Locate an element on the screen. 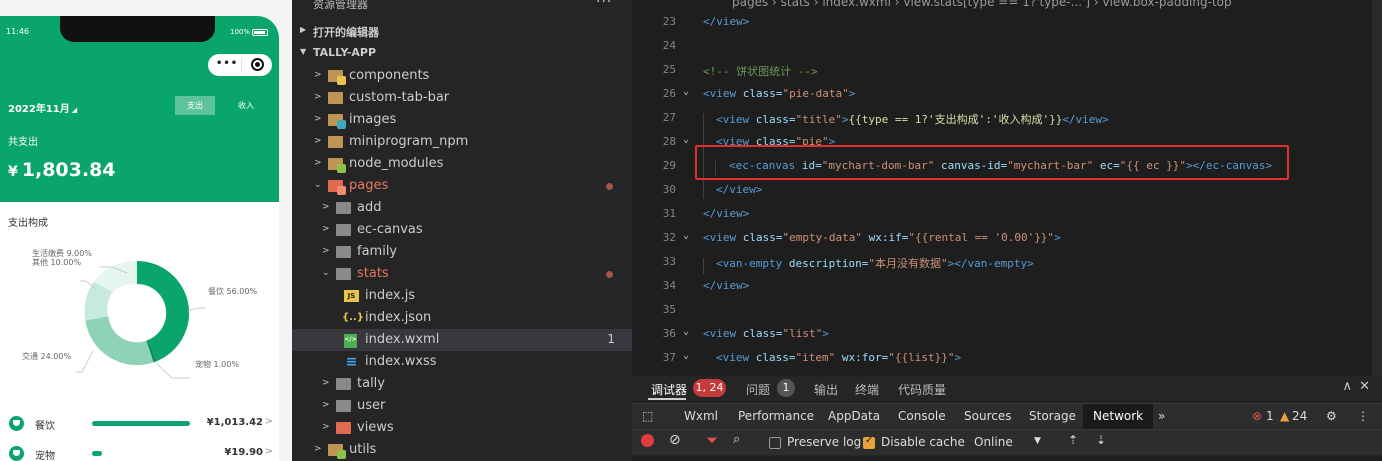  tree-folder-images: > images is located at coordinates (462, 120).